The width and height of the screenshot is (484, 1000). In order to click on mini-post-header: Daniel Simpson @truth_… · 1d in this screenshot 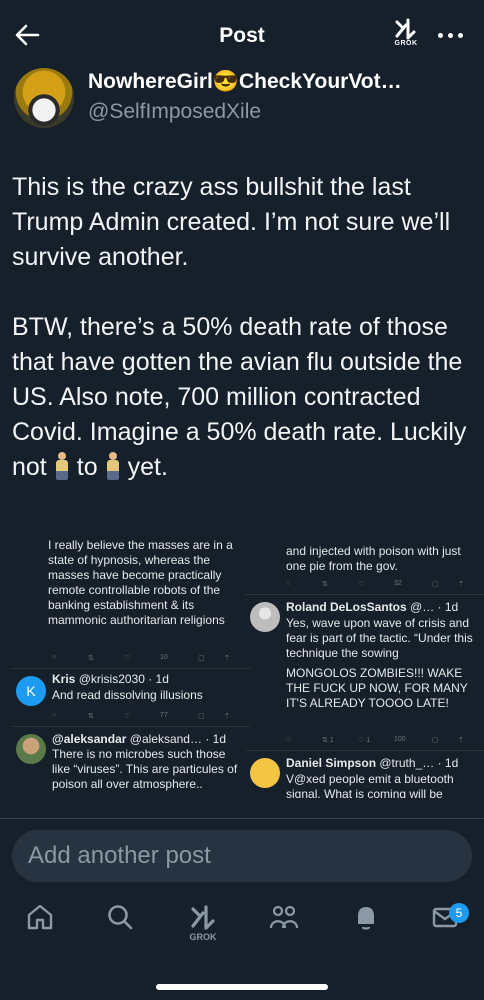, I will do `click(383, 763)`.